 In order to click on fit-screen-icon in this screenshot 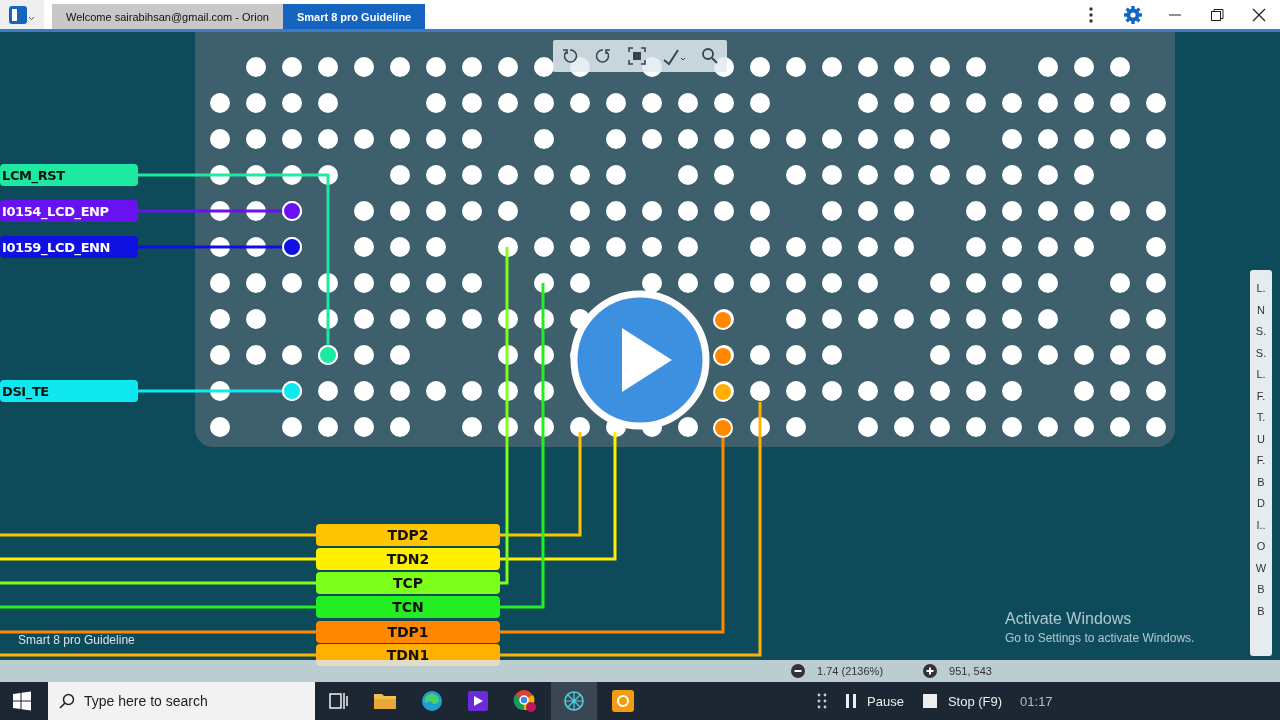, I will do `click(637, 56)`.